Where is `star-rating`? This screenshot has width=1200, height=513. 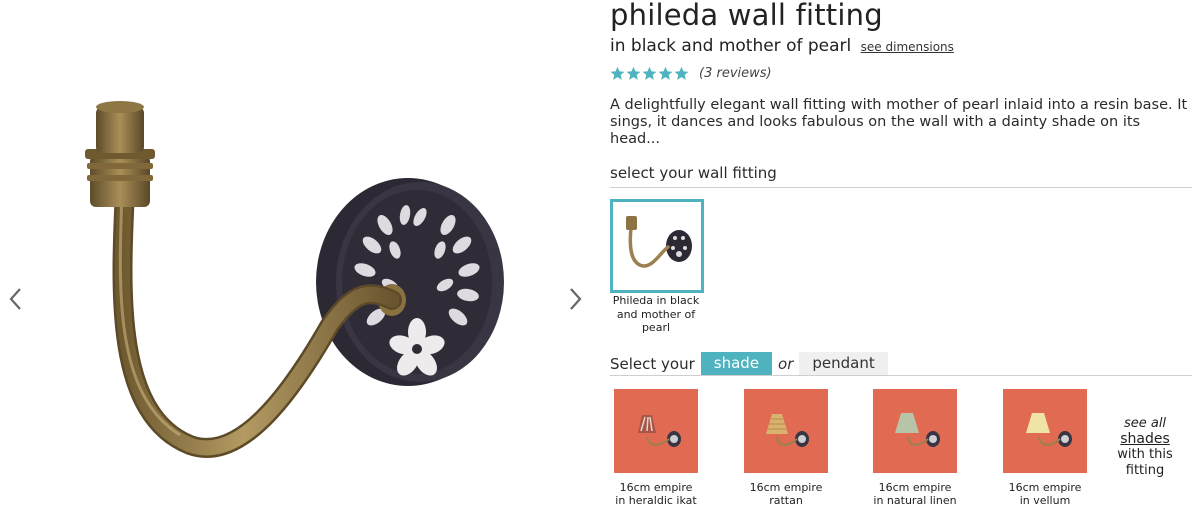 star-rating is located at coordinates (649, 73).